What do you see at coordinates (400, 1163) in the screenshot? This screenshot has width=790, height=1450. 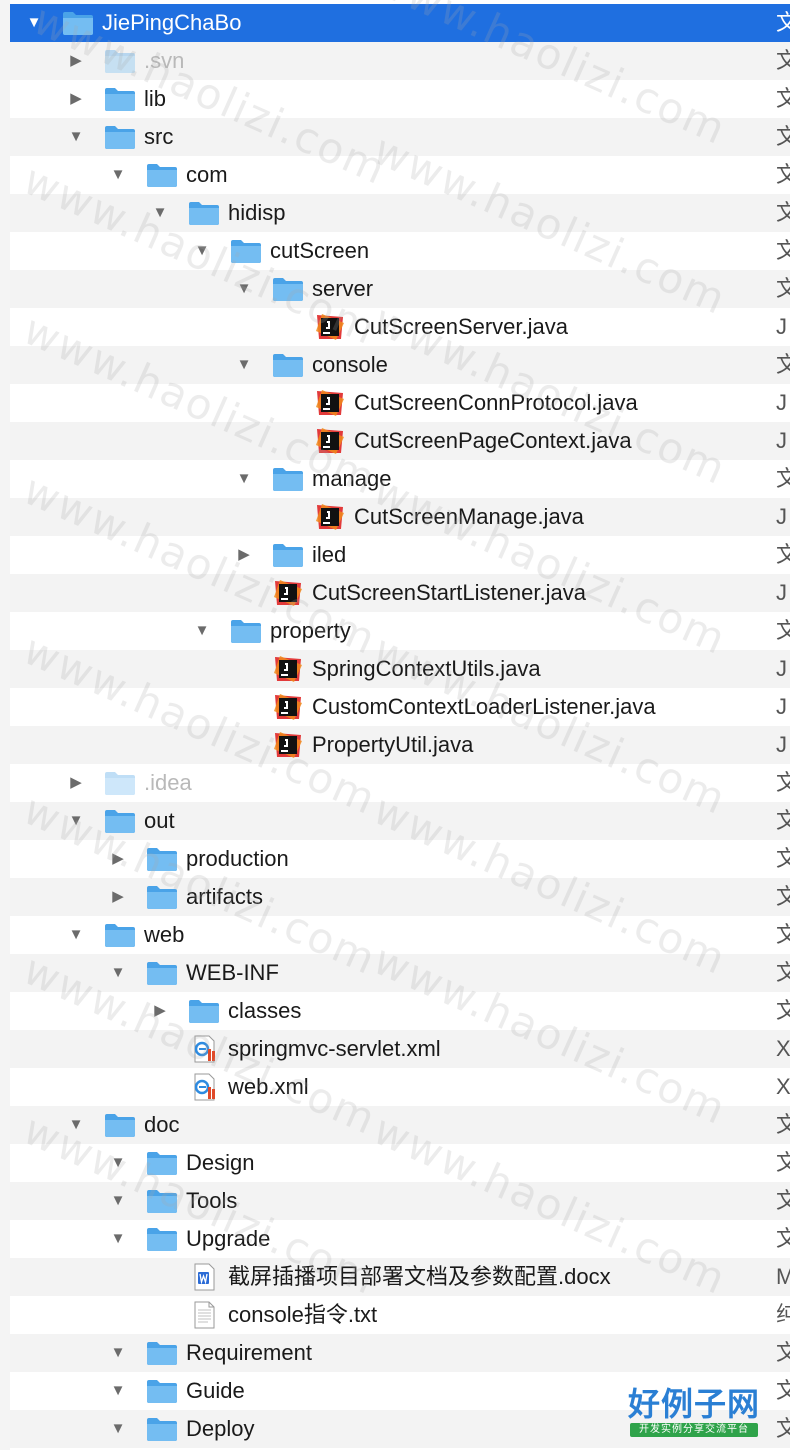 I see `tree-row-folder: ▼ Design 文` at bounding box center [400, 1163].